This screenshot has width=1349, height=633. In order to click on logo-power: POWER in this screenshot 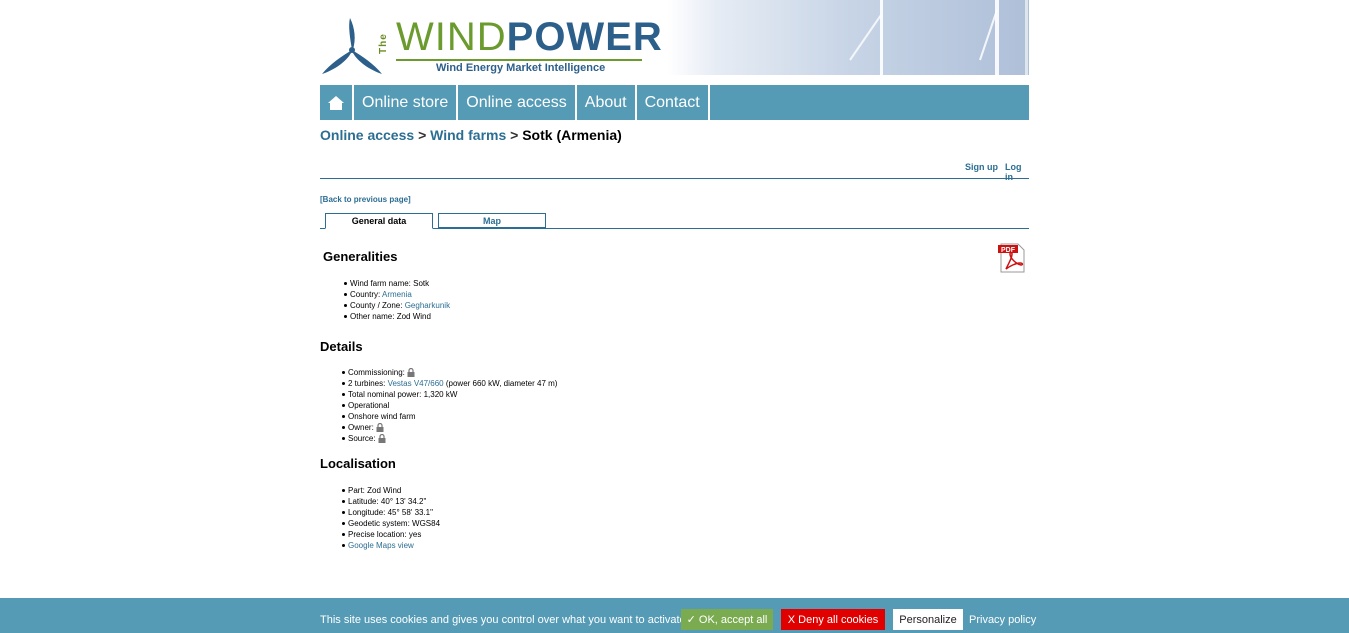, I will do `click(584, 37)`.